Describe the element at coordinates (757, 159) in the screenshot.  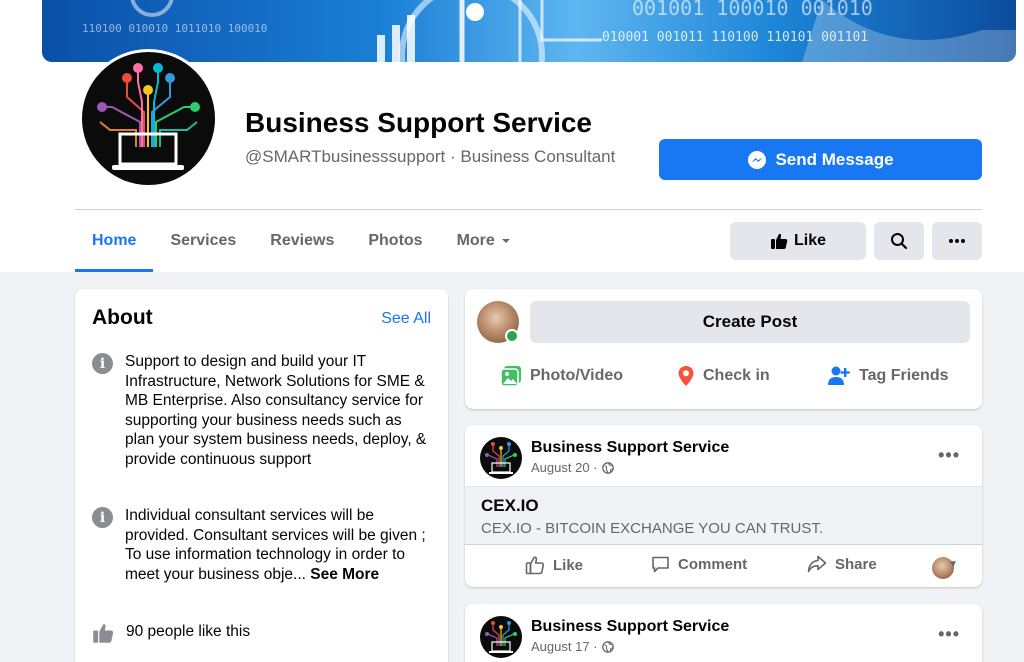
I see `messenger-icon` at that location.